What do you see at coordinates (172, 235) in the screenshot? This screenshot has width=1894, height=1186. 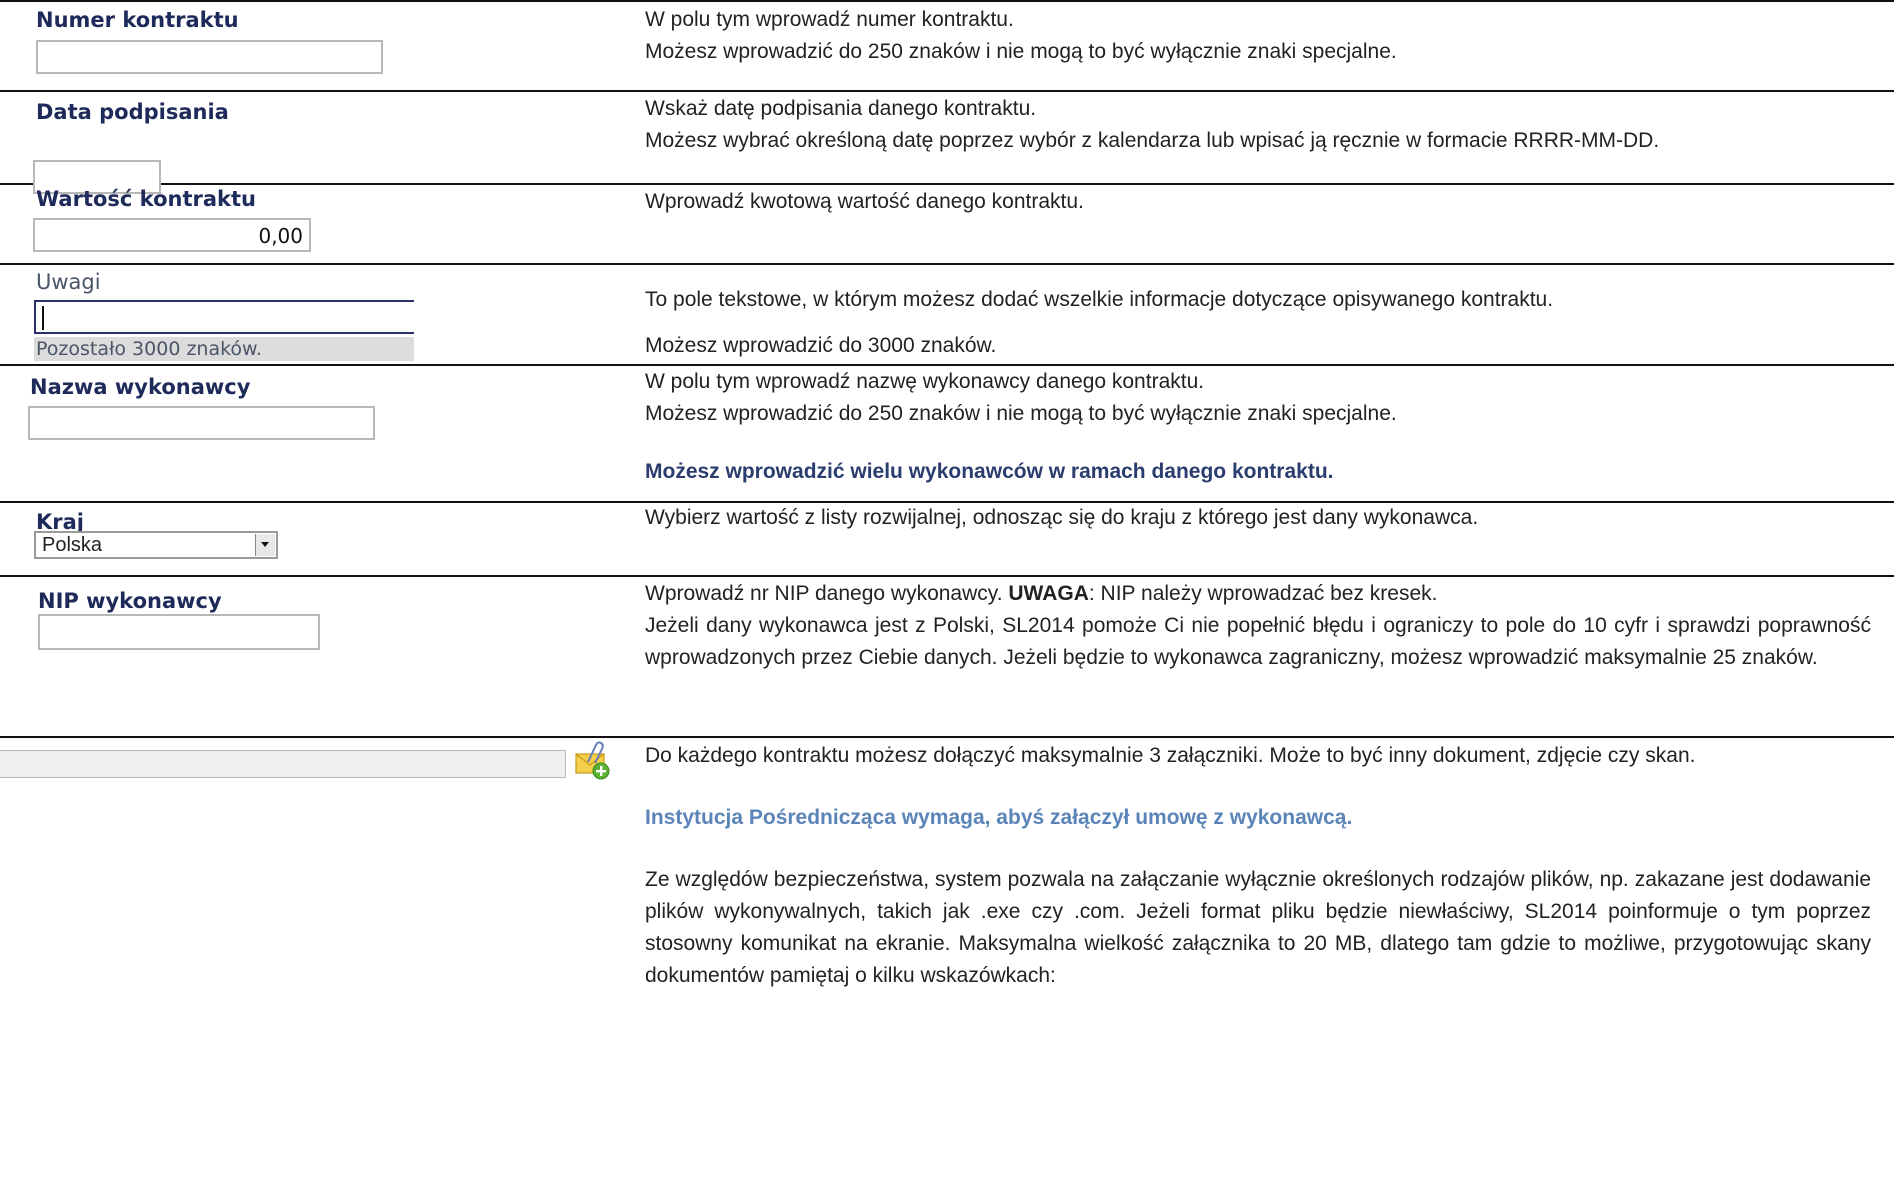 I see `wartosc-kontraktu-input: 0,00` at bounding box center [172, 235].